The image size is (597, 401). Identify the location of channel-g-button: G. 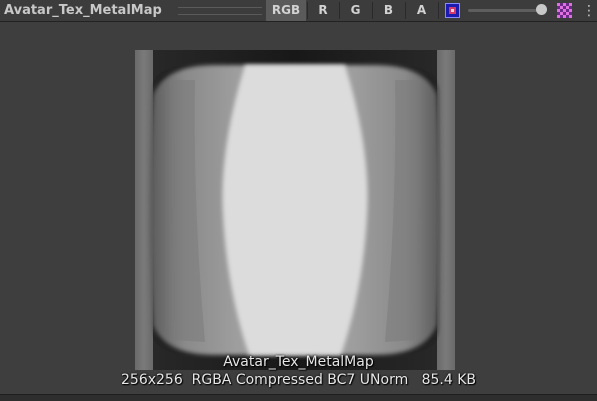
(355, 10).